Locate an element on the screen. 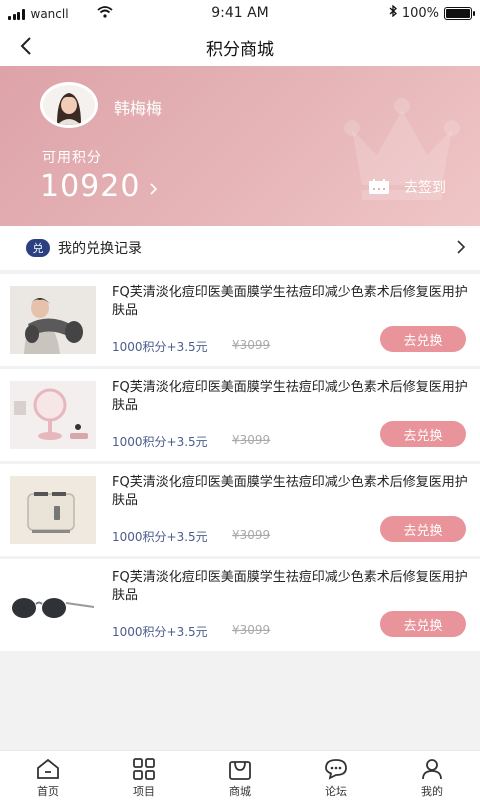 The height and width of the screenshot is (800, 480). battery-percent: 100% is located at coordinates (420, 13).